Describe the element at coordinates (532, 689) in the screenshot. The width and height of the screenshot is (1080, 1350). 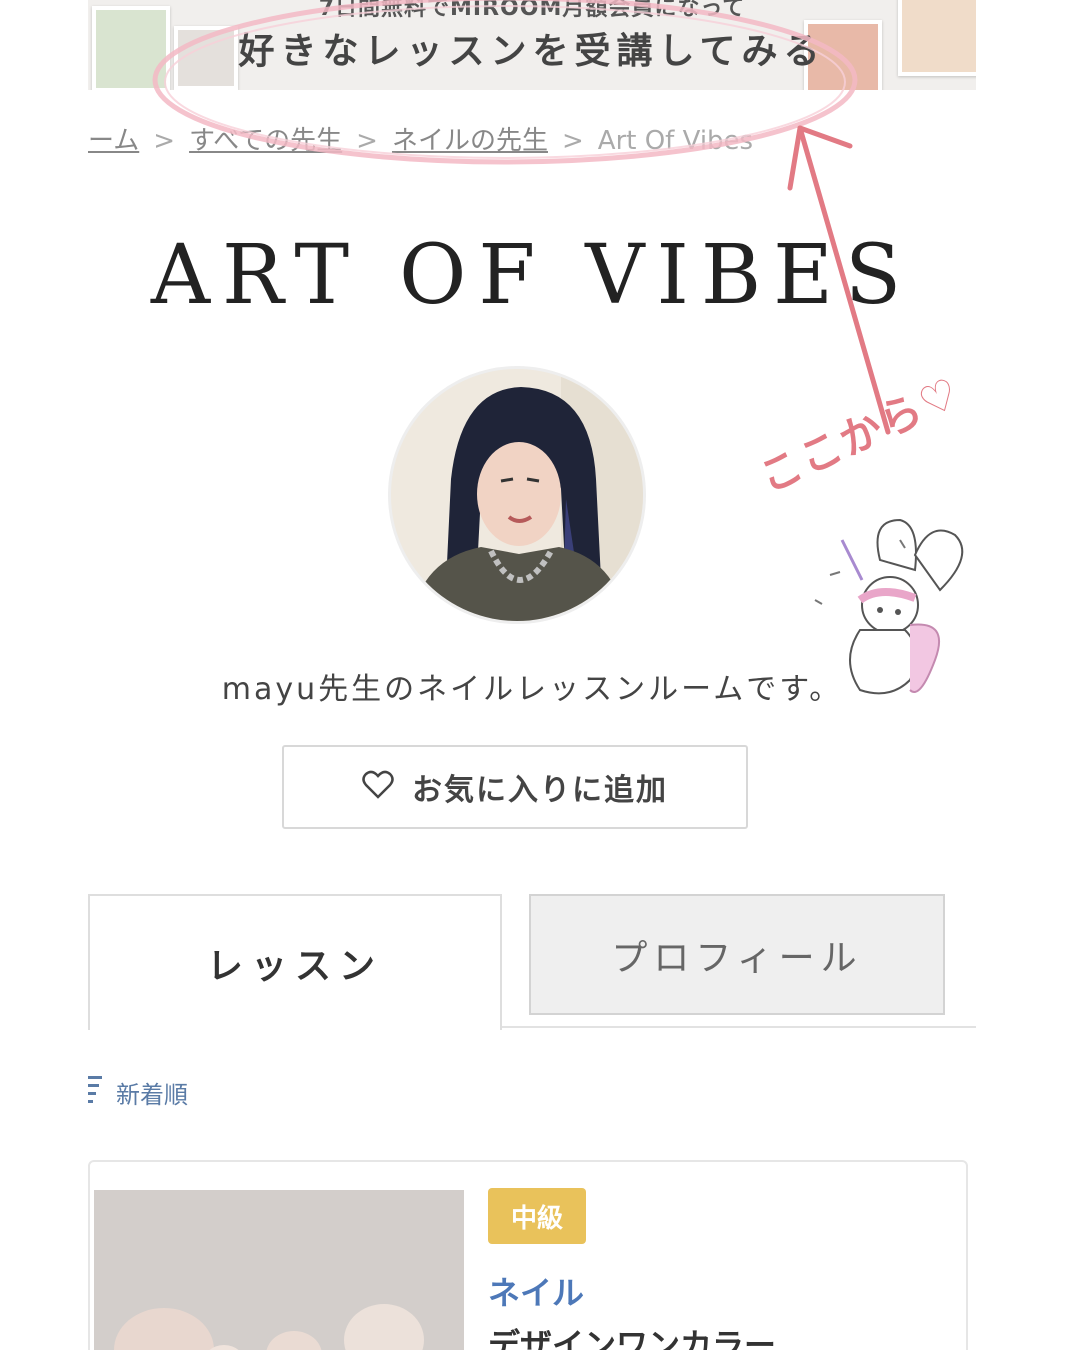
I see `room-tagline: mayu先生のネイルレッスンルームです。` at that location.